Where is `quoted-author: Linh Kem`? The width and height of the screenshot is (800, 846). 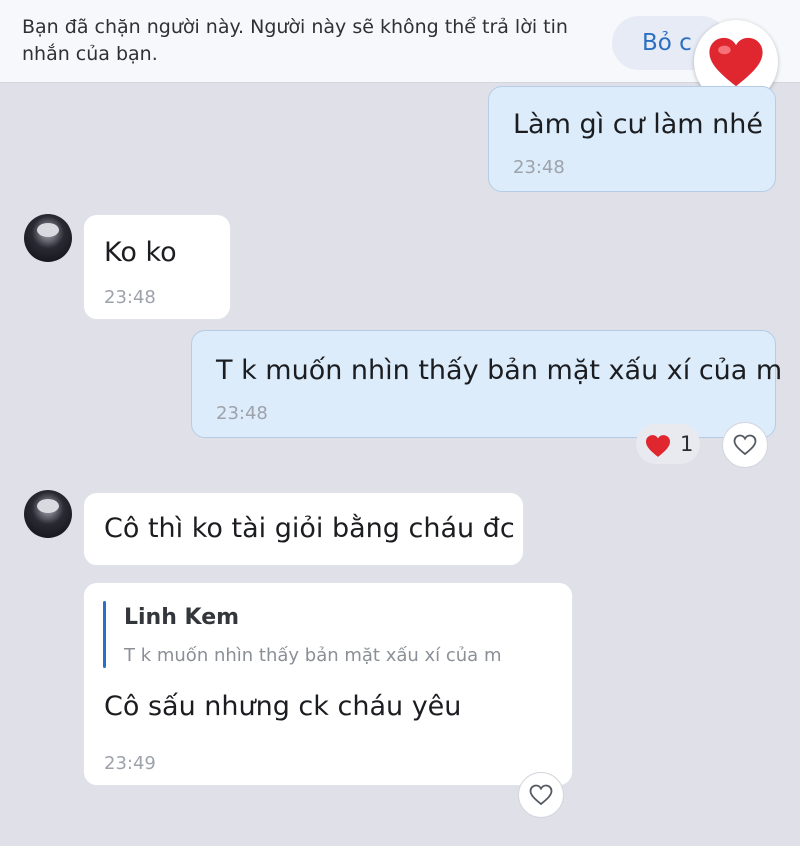
quoted-author: Linh Kem is located at coordinates (182, 617).